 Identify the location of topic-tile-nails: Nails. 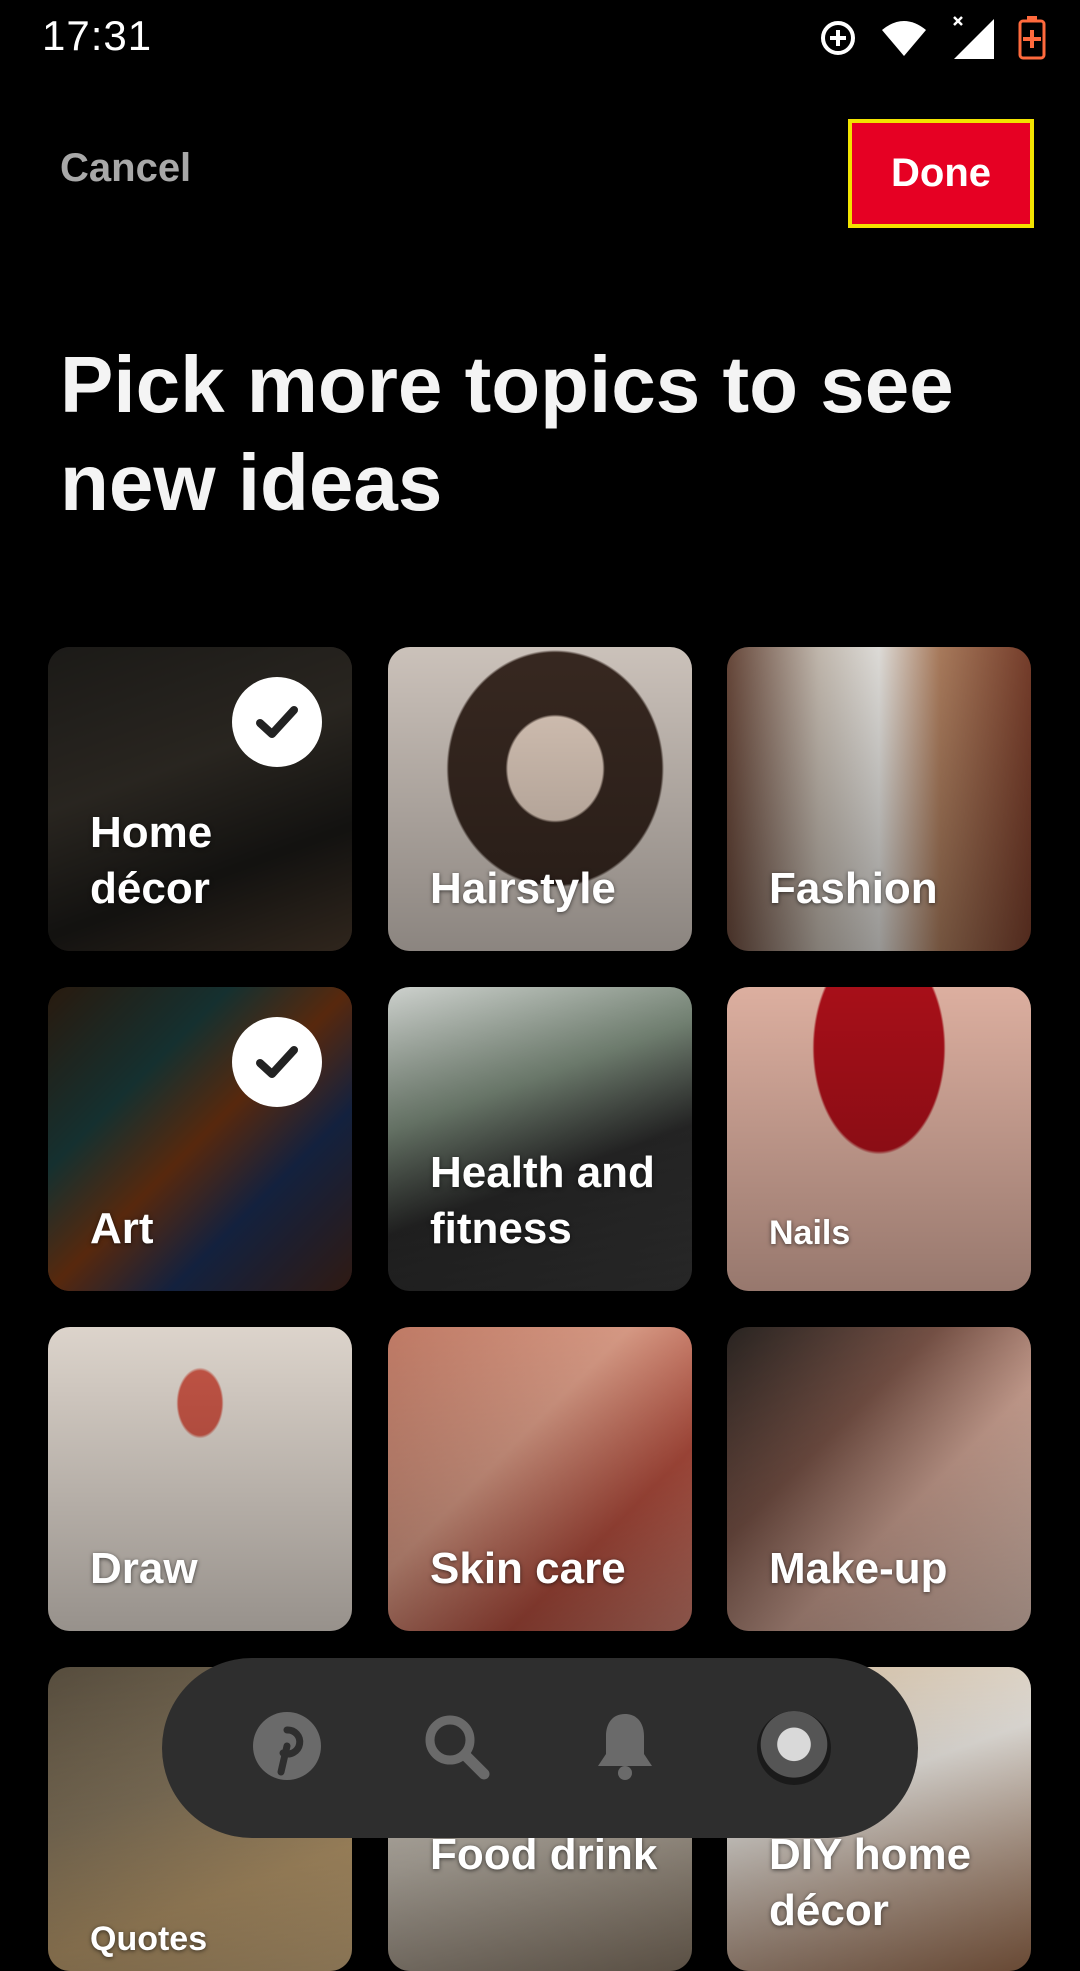
(879, 1139).